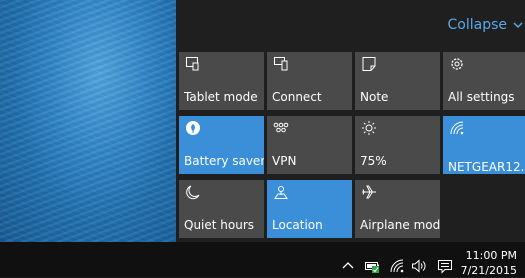 The width and height of the screenshot is (525, 278). Describe the element at coordinates (397, 145) in the screenshot. I see `tile-brightness: 75%` at that location.